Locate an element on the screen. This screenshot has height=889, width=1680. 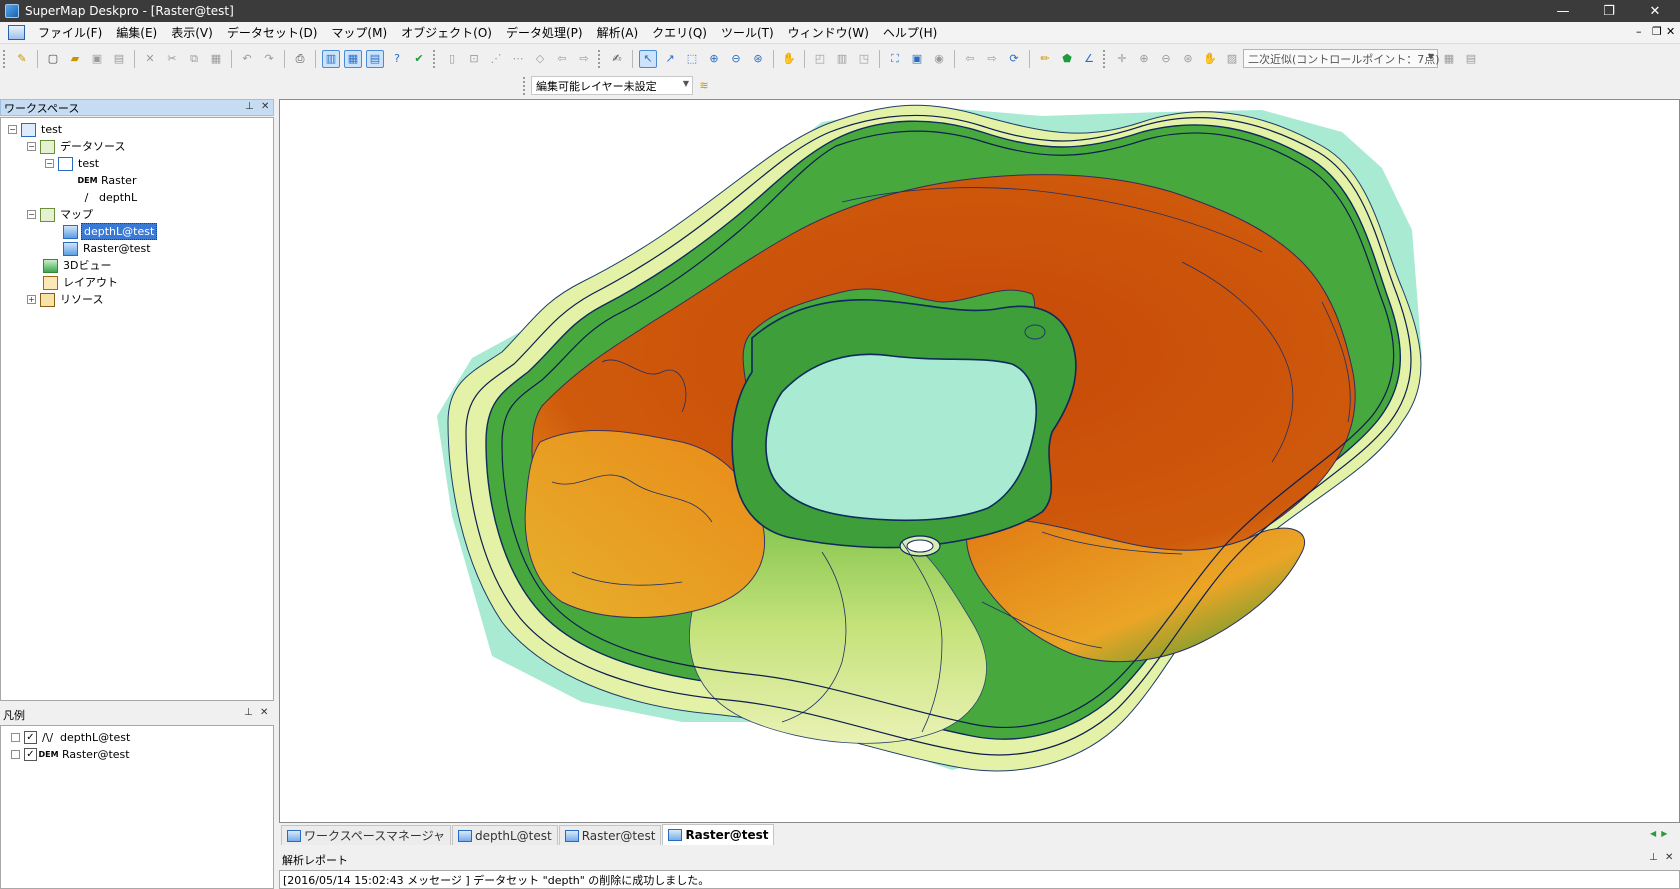
tree-3d-scenes: 3Dビュー is located at coordinates (78, 265).